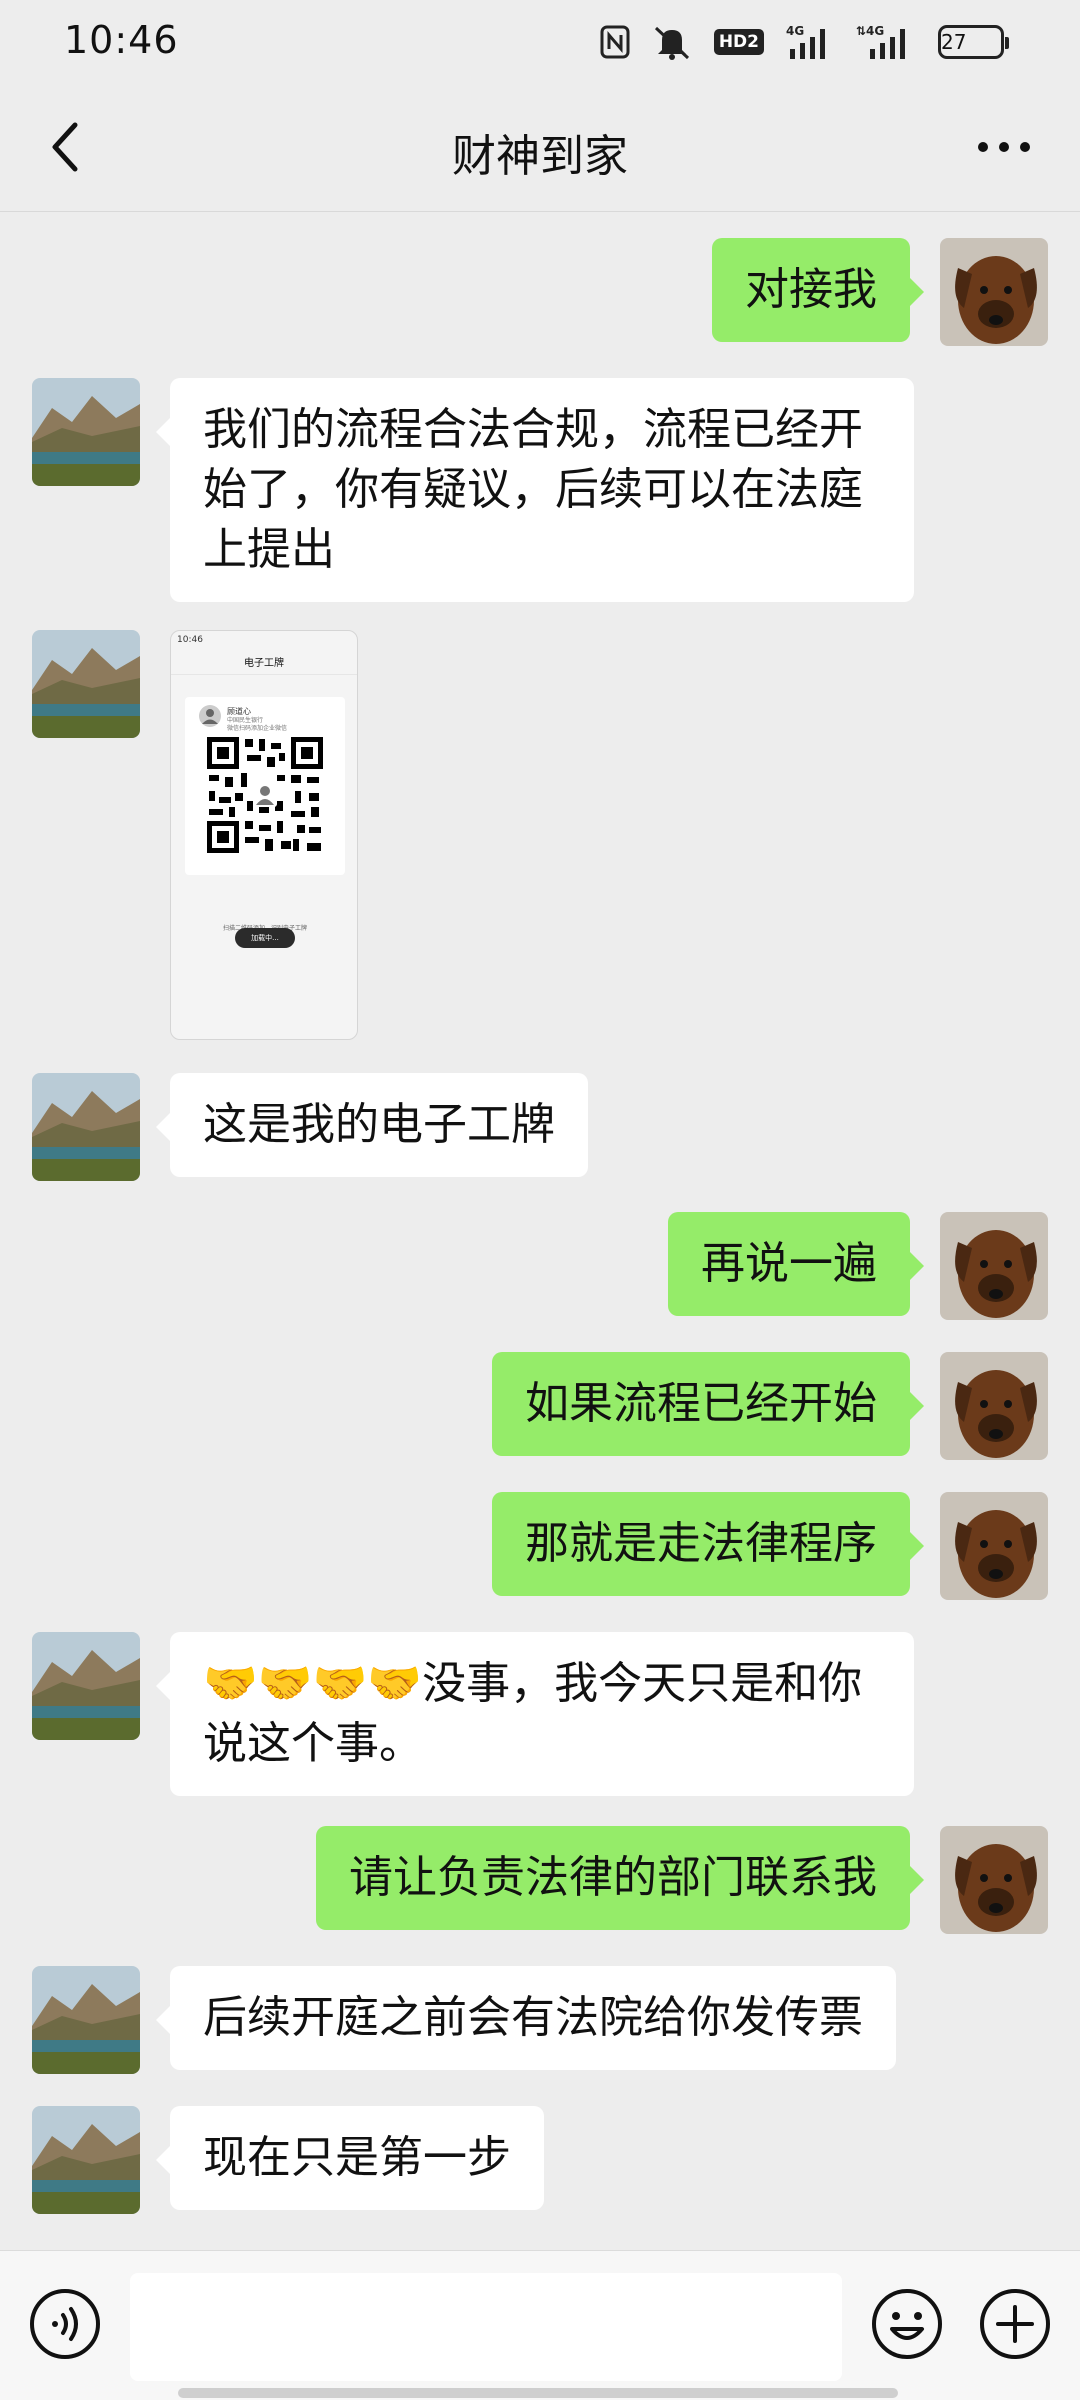 This screenshot has height=2400, width=1080. What do you see at coordinates (210, 716) in the screenshot?
I see `profile-icon` at bounding box center [210, 716].